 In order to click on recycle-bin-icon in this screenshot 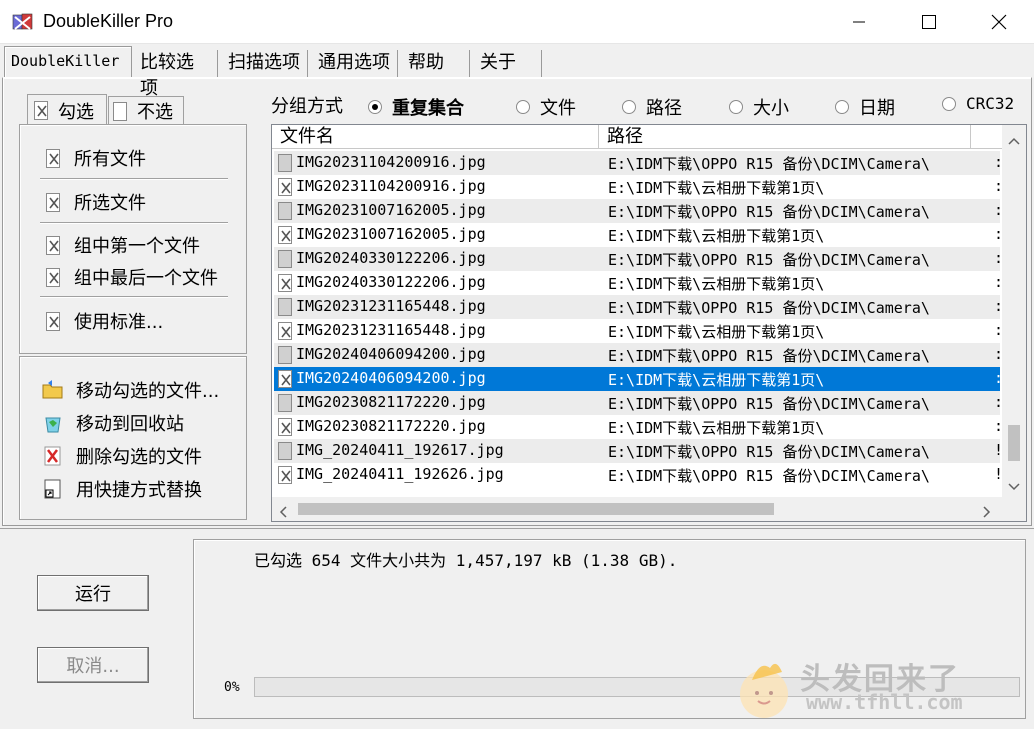, I will do `click(53, 423)`.